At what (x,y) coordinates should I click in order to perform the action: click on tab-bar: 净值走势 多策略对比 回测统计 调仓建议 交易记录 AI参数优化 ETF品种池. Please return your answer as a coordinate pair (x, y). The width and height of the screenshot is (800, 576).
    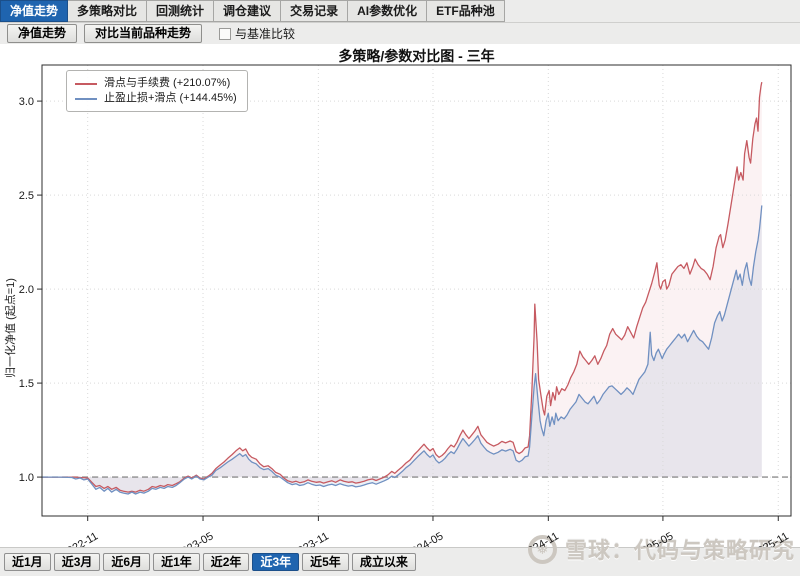
    Looking at the image, I should click on (400, 11).